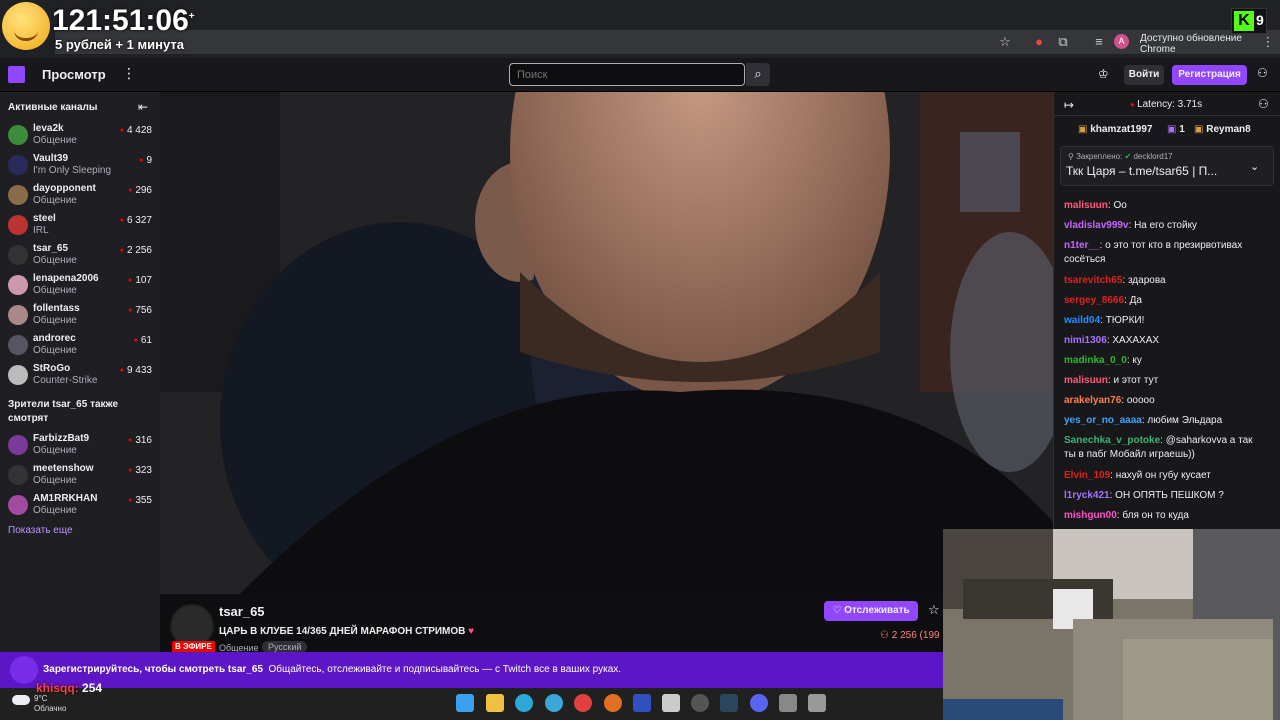 The image size is (1280, 720). What do you see at coordinates (465, 703) in the screenshot?
I see `windows-start-icon` at bounding box center [465, 703].